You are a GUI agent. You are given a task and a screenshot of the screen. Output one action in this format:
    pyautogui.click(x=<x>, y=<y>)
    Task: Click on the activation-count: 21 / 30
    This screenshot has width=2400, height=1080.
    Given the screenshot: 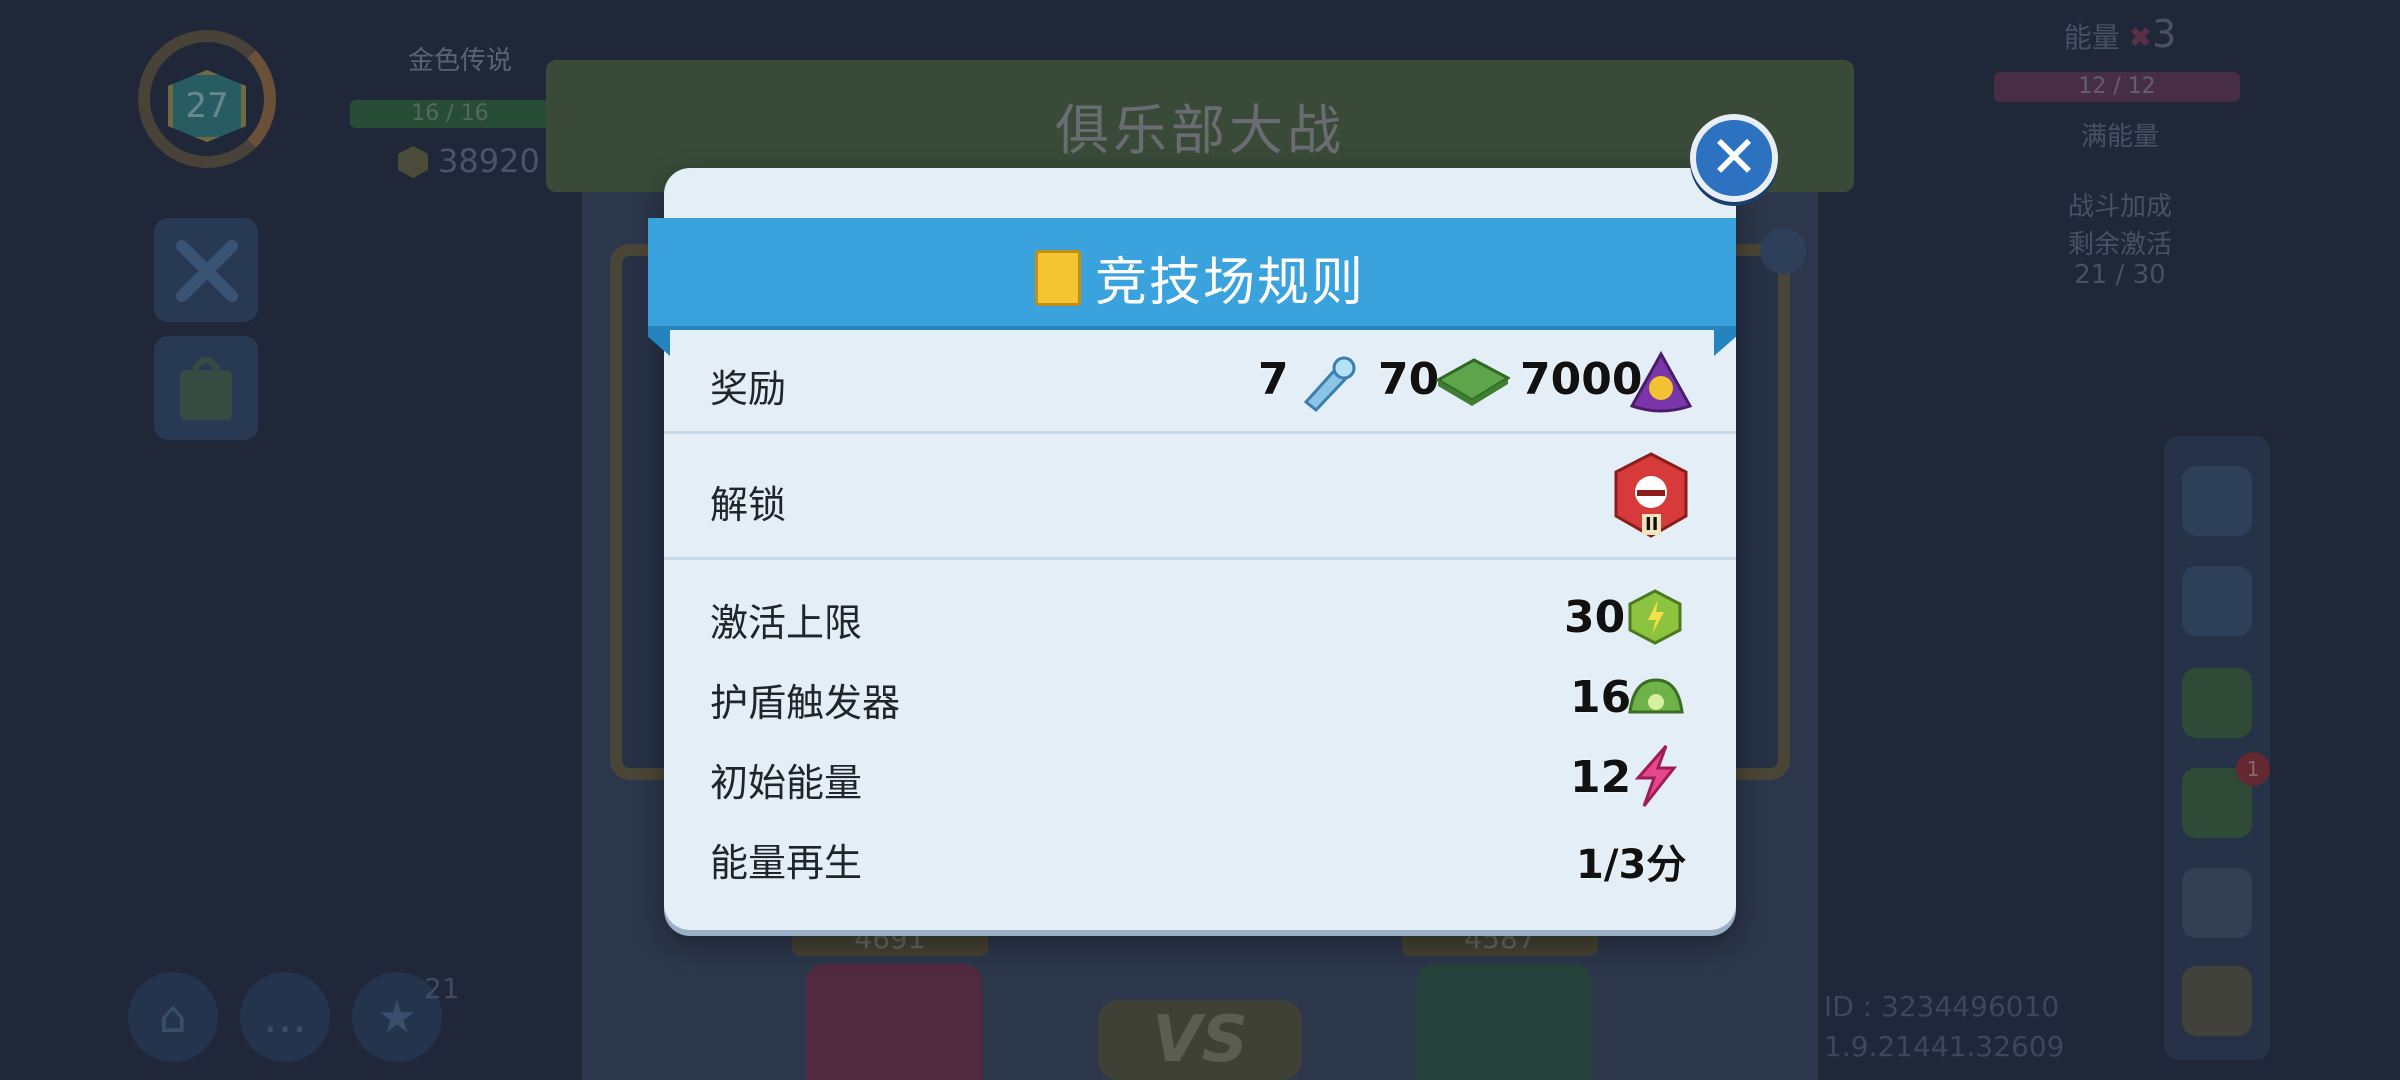 What is the action you would take?
    pyautogui.click(x=2120, y=275)
    